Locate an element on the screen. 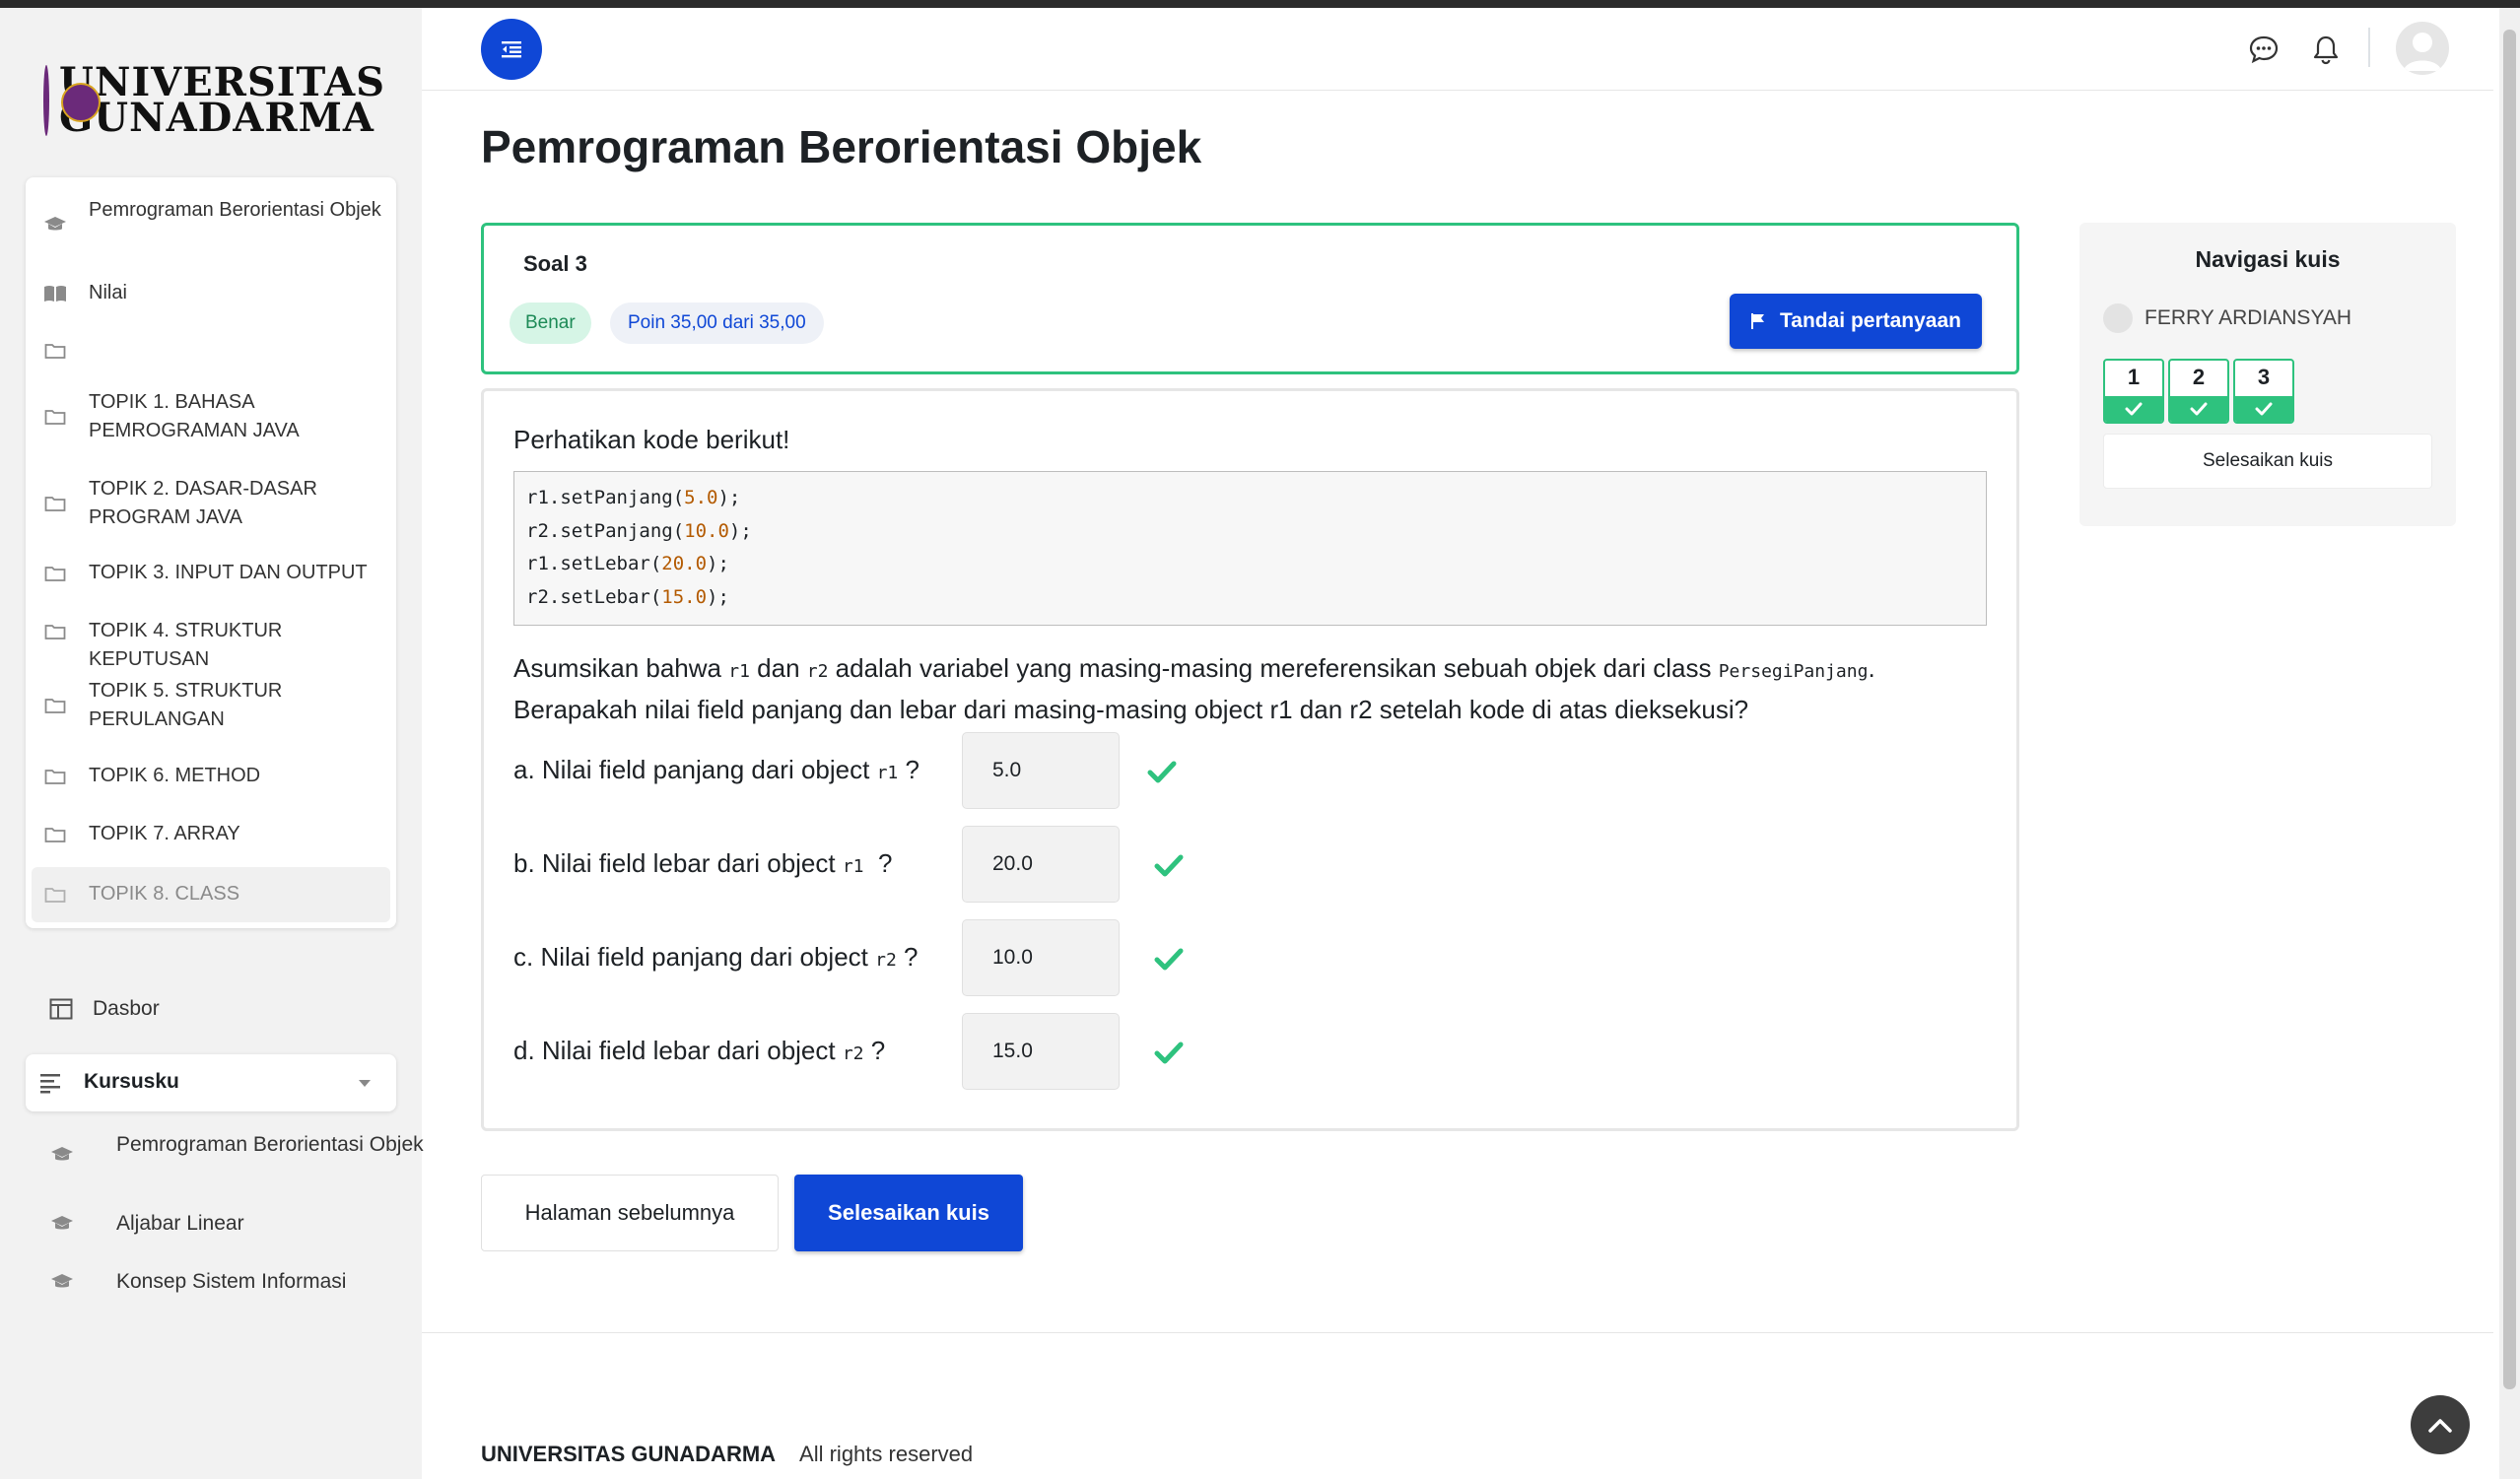  back-to-top-button is located at coordinates (2440, 1424).